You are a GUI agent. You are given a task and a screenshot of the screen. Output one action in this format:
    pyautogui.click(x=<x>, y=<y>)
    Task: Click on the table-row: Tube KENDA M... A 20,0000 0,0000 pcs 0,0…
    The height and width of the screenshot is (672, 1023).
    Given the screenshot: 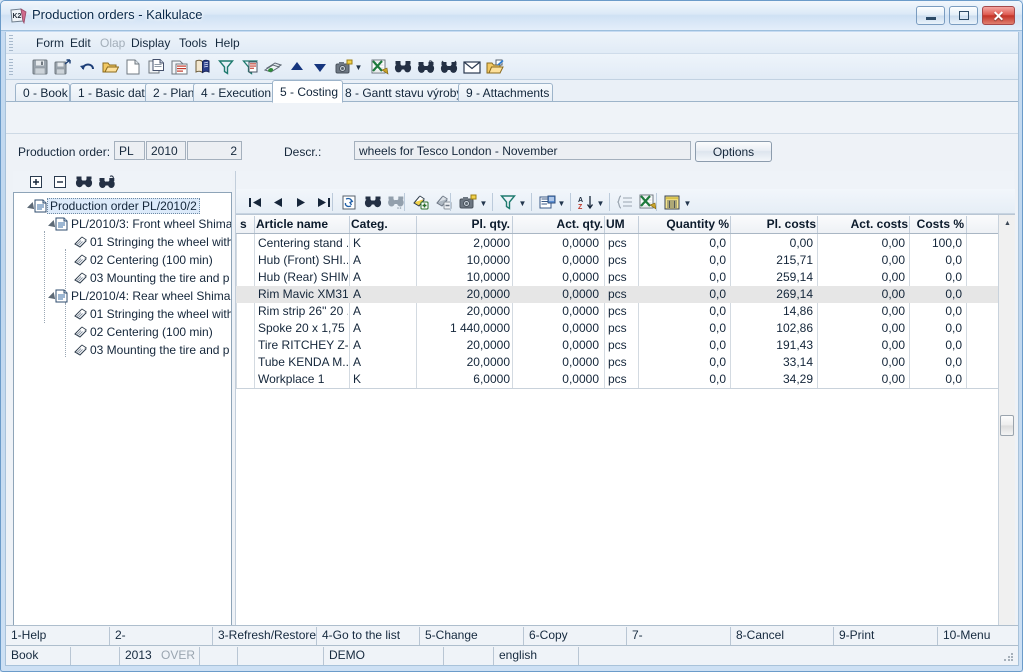 What is the action you would take?
    pyautogui.click(x=617, y=362)
    